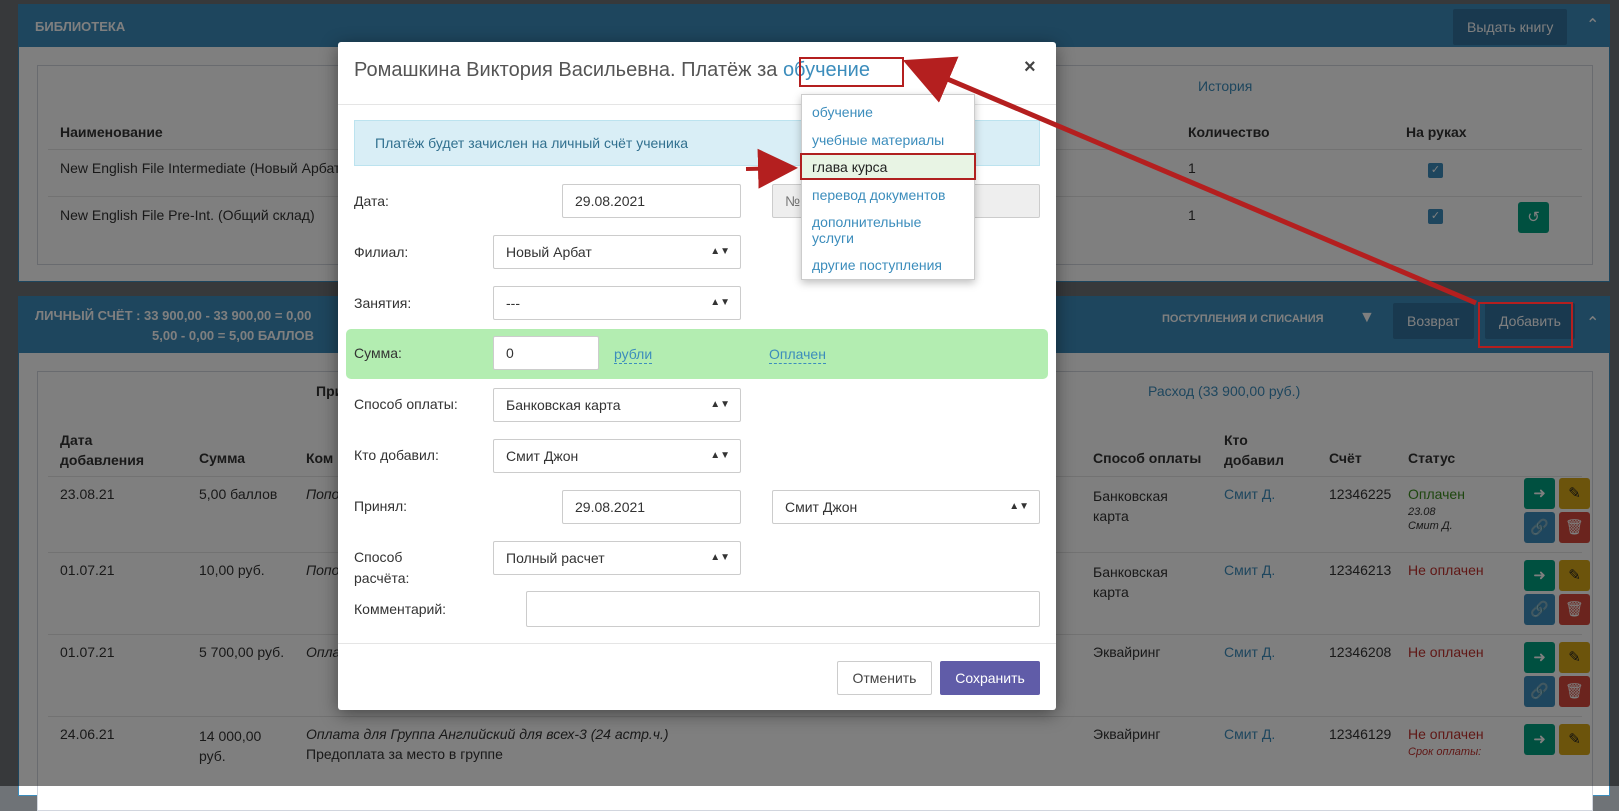  I want to click on annotation-arrows, so click(1111, 181).